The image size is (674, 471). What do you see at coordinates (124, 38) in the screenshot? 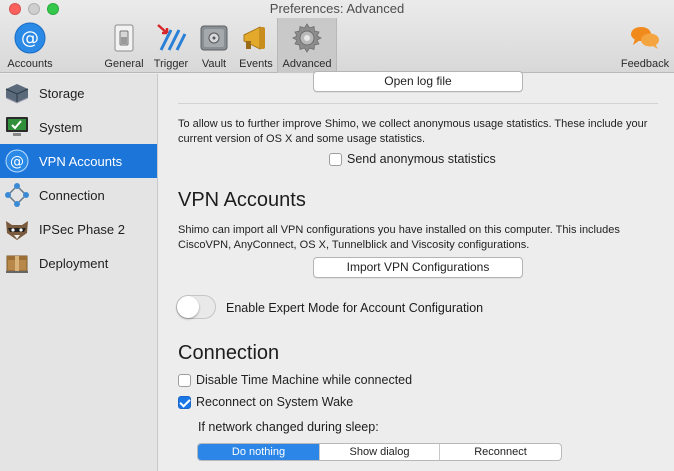
I see `switch-icon` at bounding box center [124, 38].